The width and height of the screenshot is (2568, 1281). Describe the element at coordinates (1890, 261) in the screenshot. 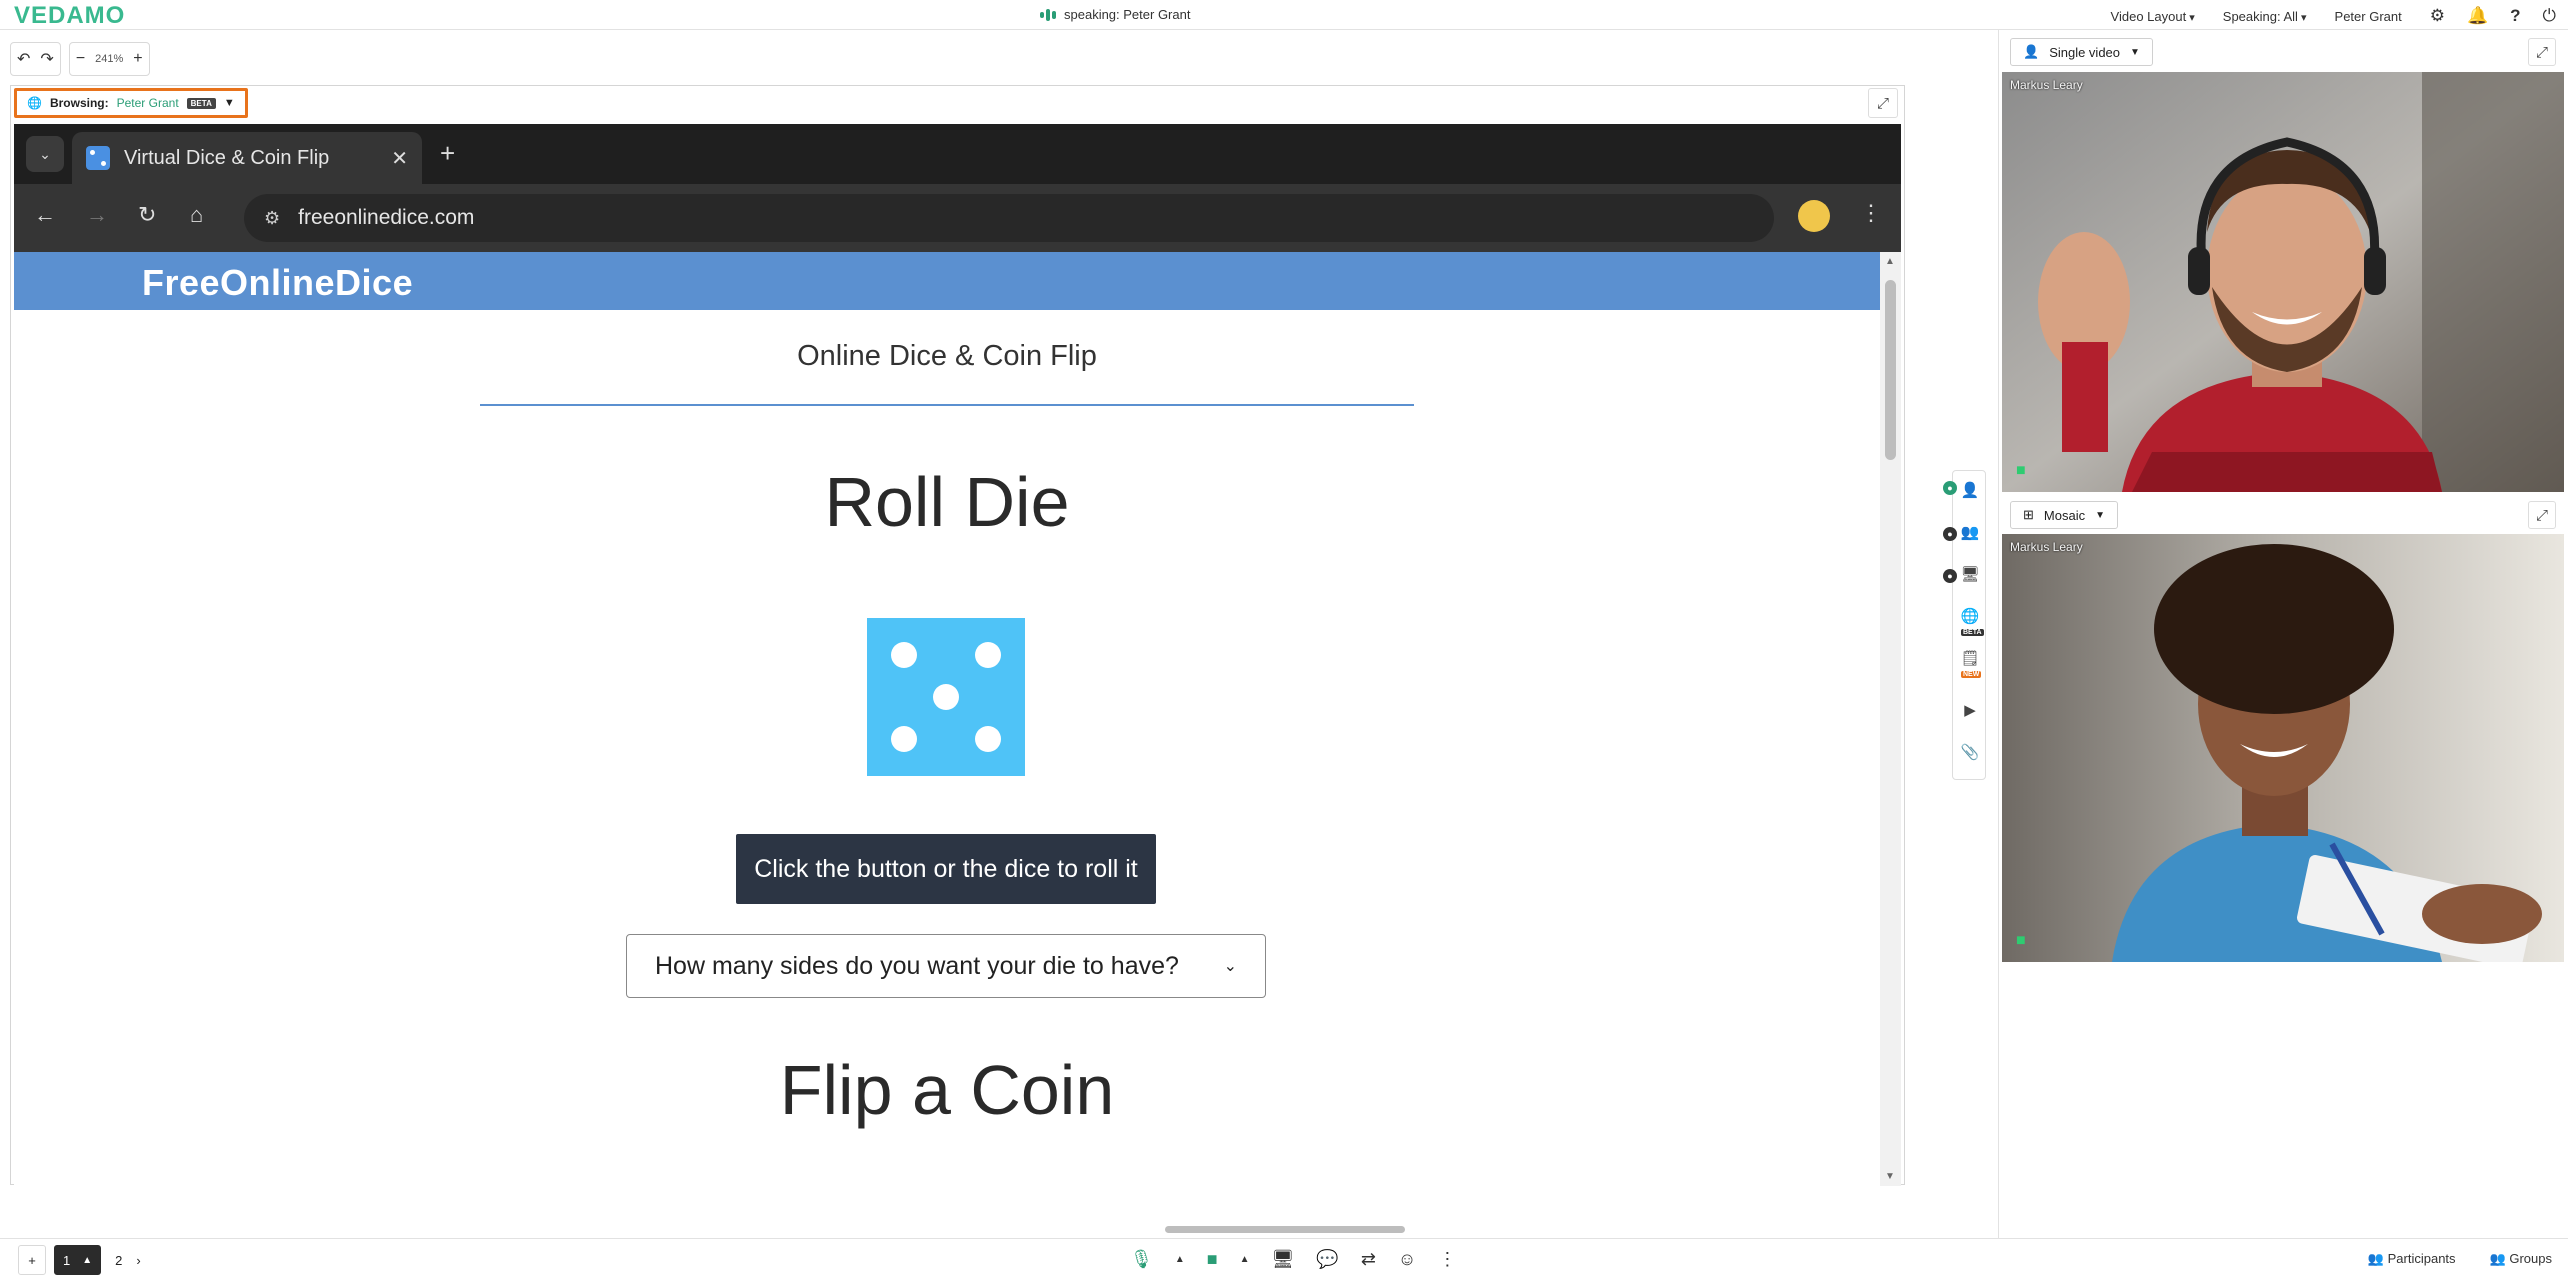

I see `scroll-up-icon: ▲` at that location.